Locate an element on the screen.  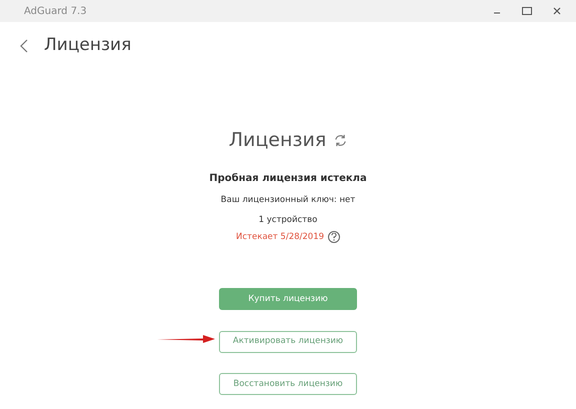
devices-text: 1 устройство is located at coordinates (288, 220).